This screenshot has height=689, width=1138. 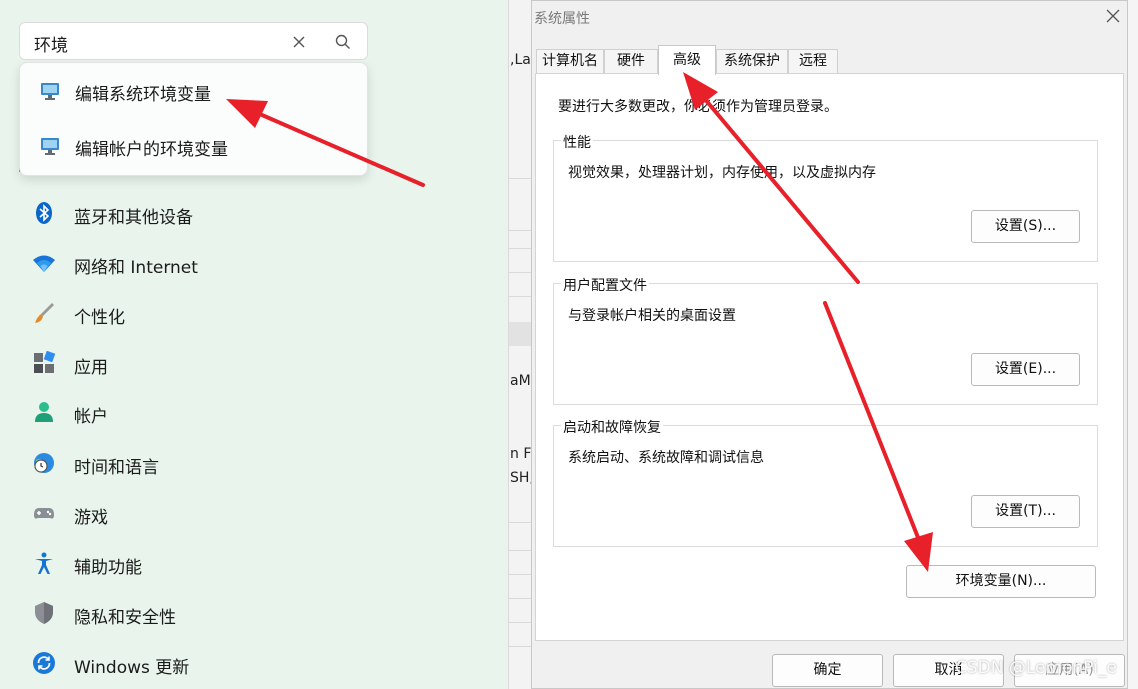 What do you see at coordinates (116, 468) in the screenshot?
I see `nav-item-label: 时间和语言` at bounding box center [116, 468].